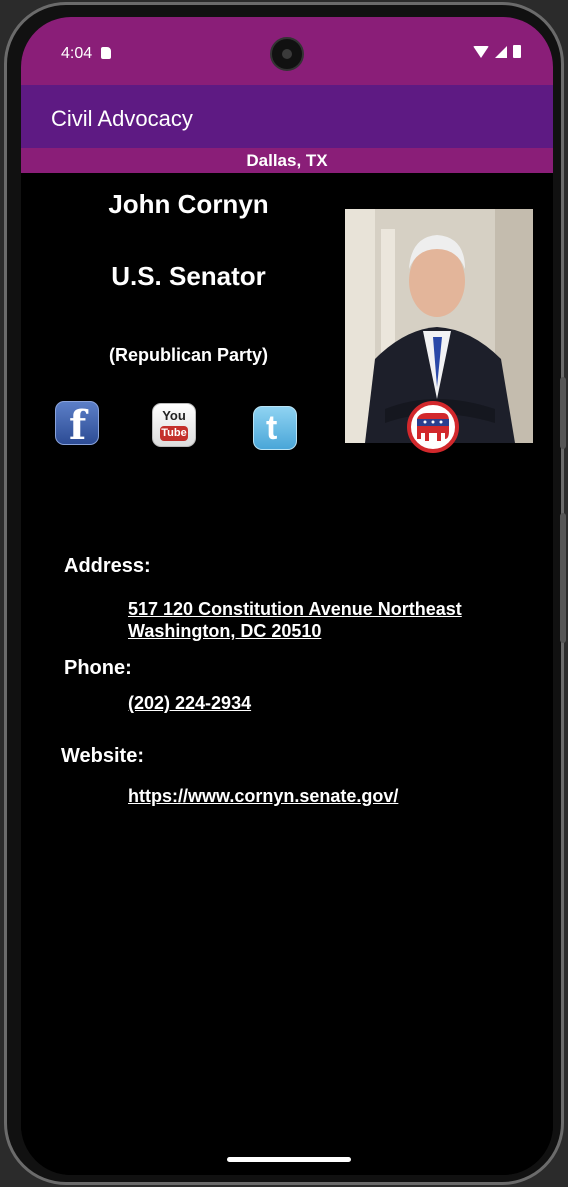 This screenshot has width=568, height=1187. What do you see at coordinates (224, 631) in the screenshot?
I see `address-link-line2: Washington, DC 20510` at bounding box center [224, 631].